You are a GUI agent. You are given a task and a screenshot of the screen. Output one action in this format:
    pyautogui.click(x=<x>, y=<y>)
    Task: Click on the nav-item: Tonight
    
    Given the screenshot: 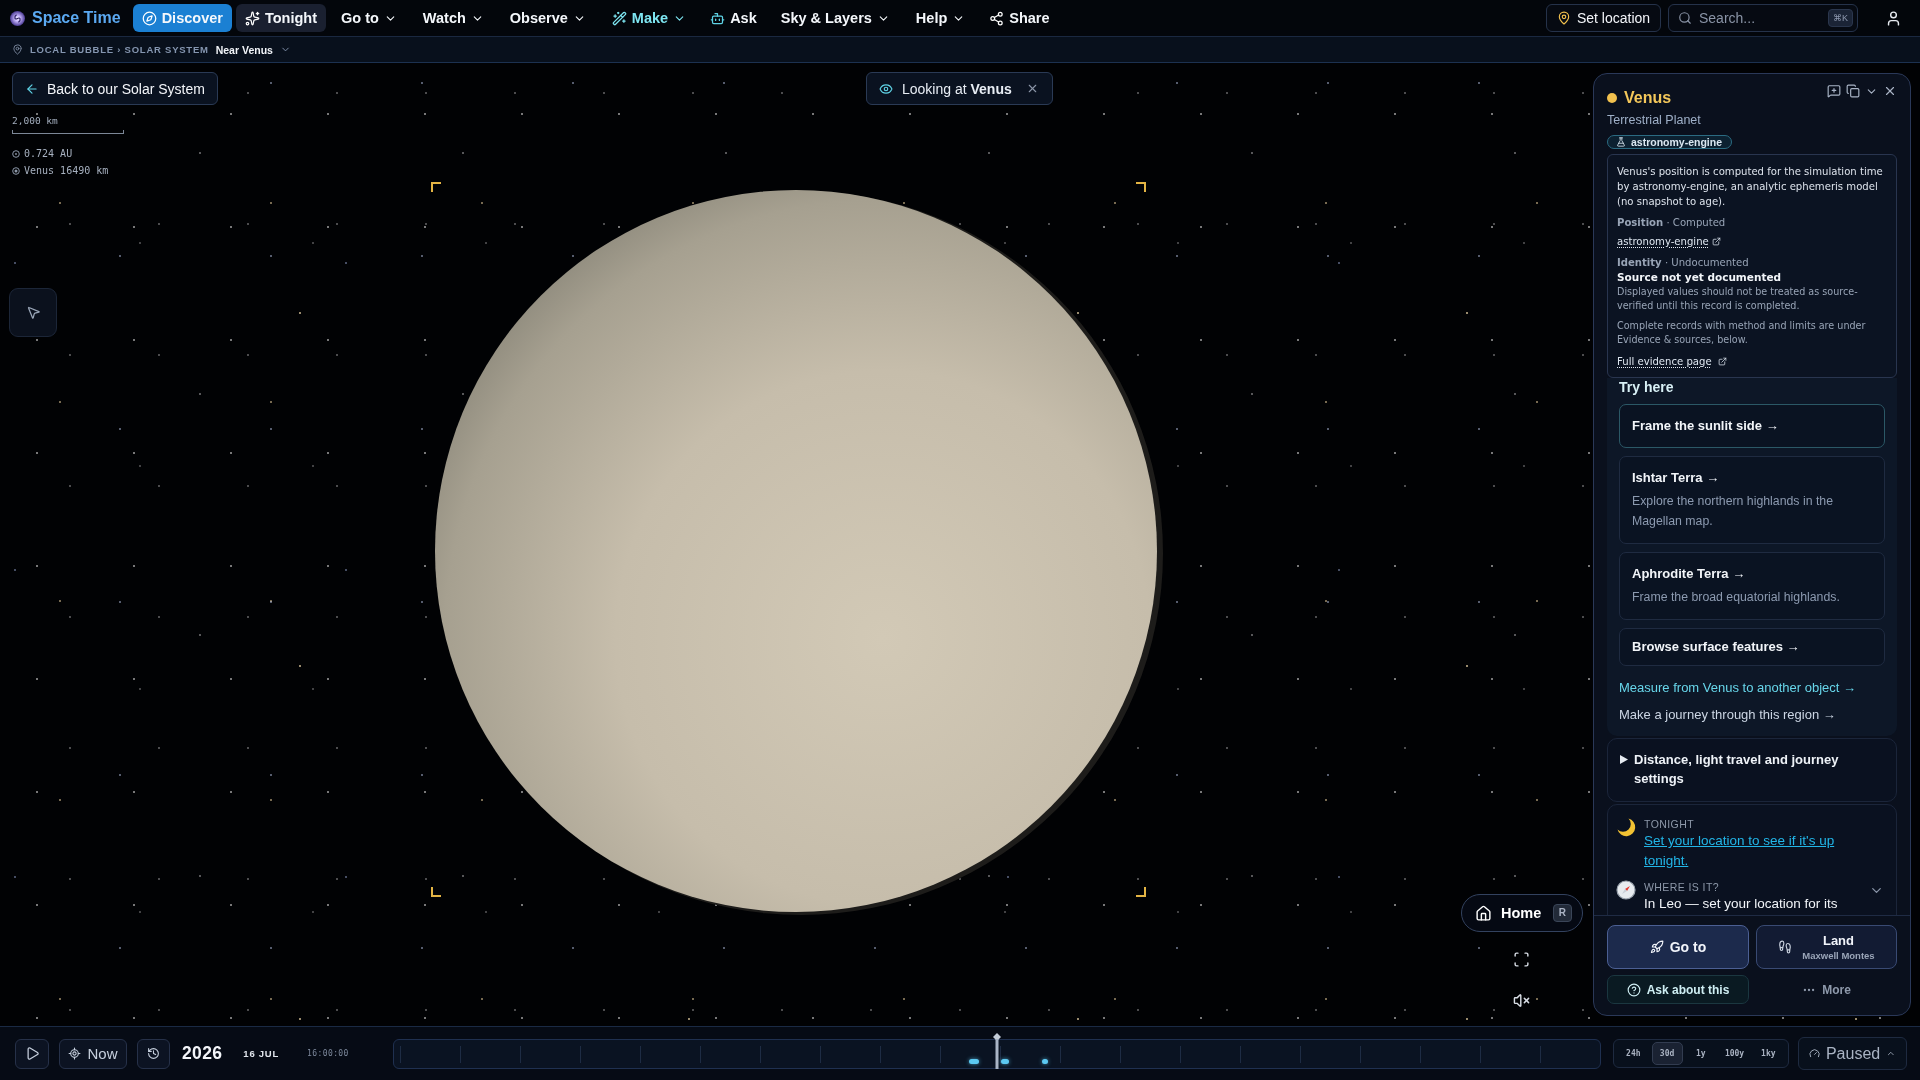 What is the action you would take?
    pyautogui.click(x=280, y=18)
    